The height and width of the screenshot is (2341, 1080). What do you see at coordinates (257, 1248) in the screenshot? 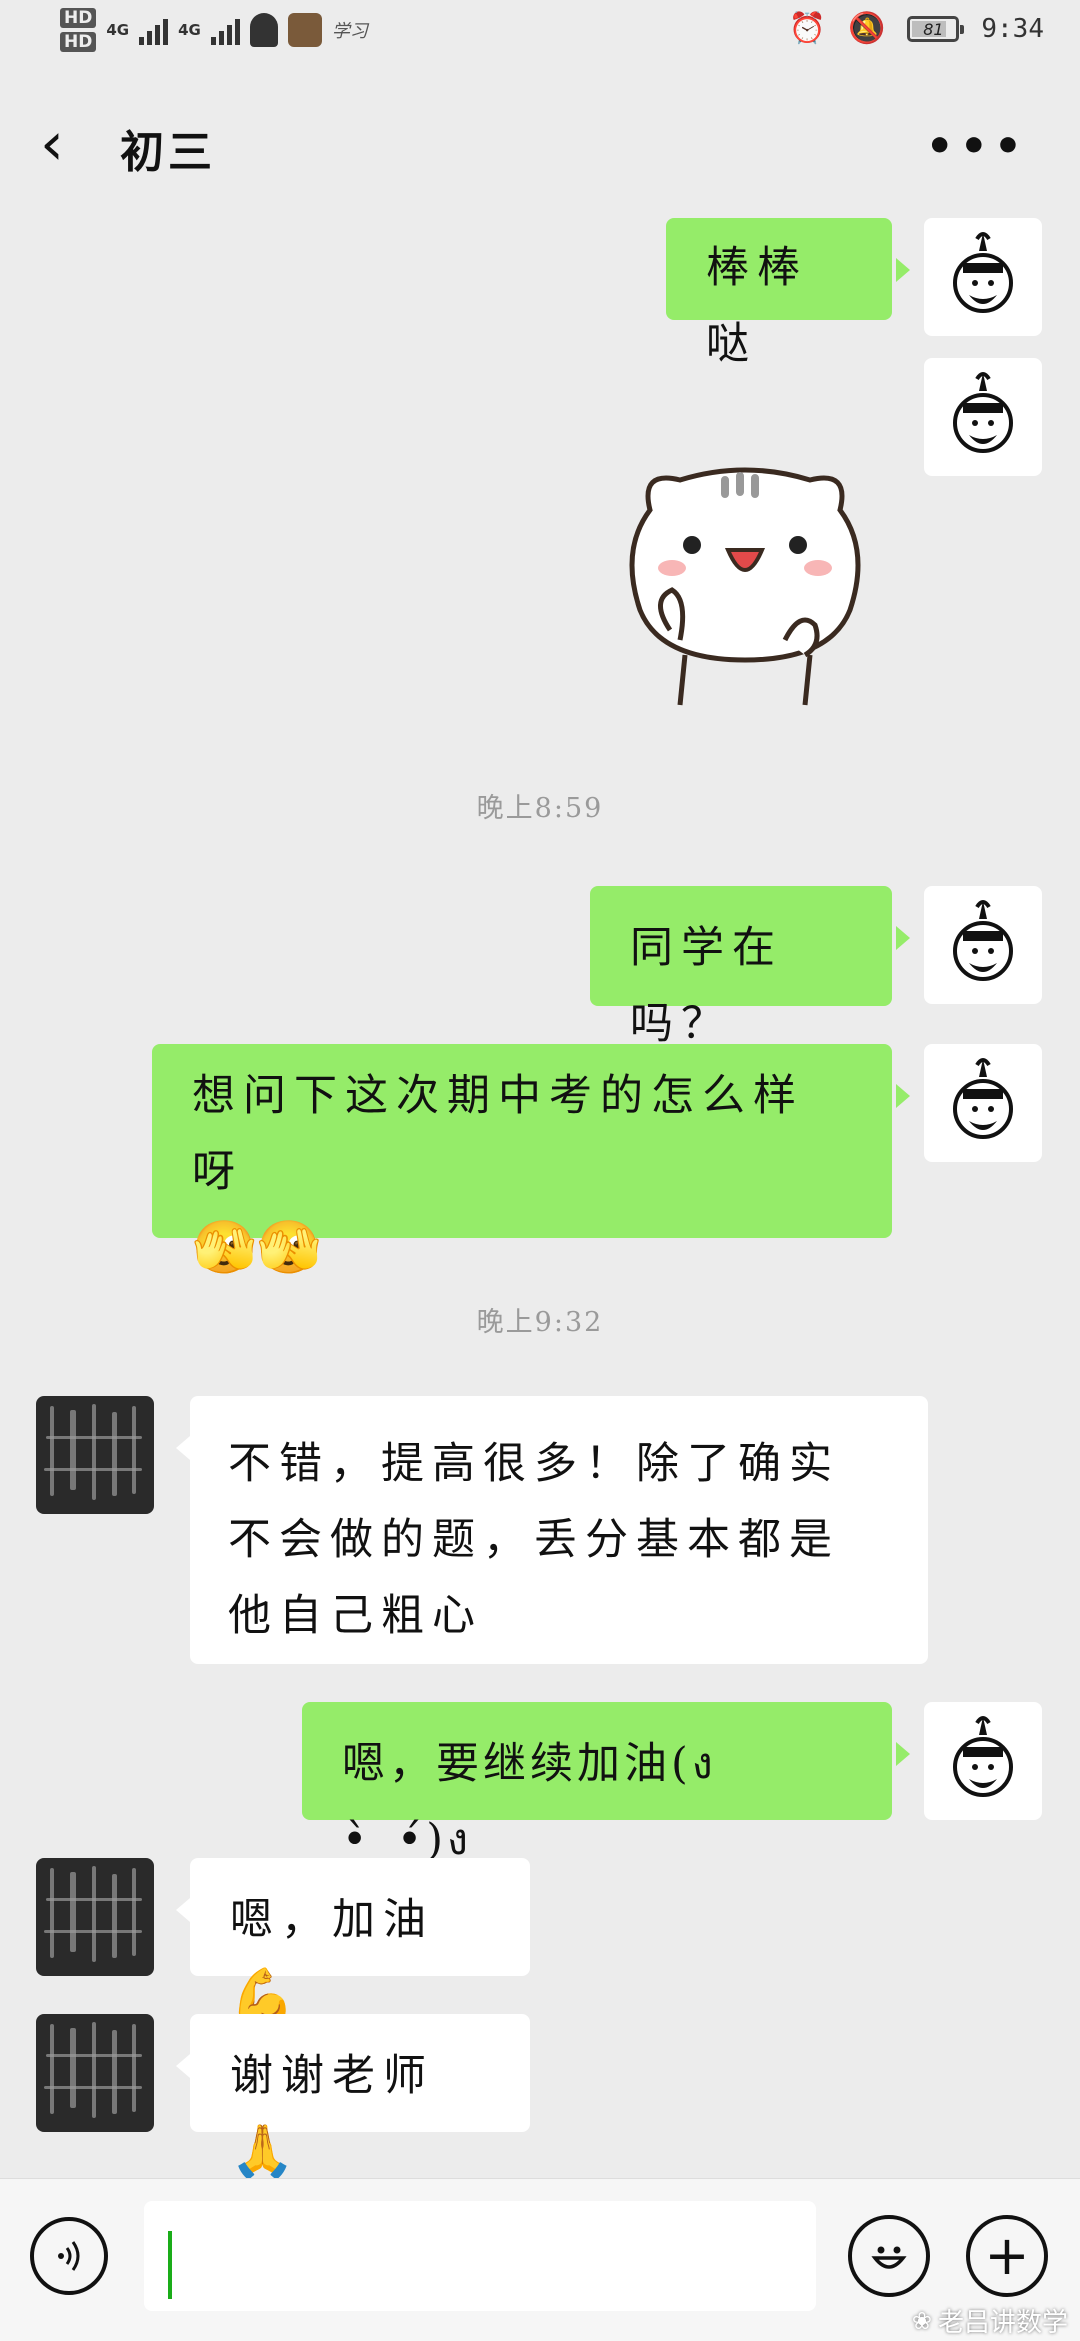
I see `peek-emoji: 🫣🫣` at bounding box center [257, 1248].